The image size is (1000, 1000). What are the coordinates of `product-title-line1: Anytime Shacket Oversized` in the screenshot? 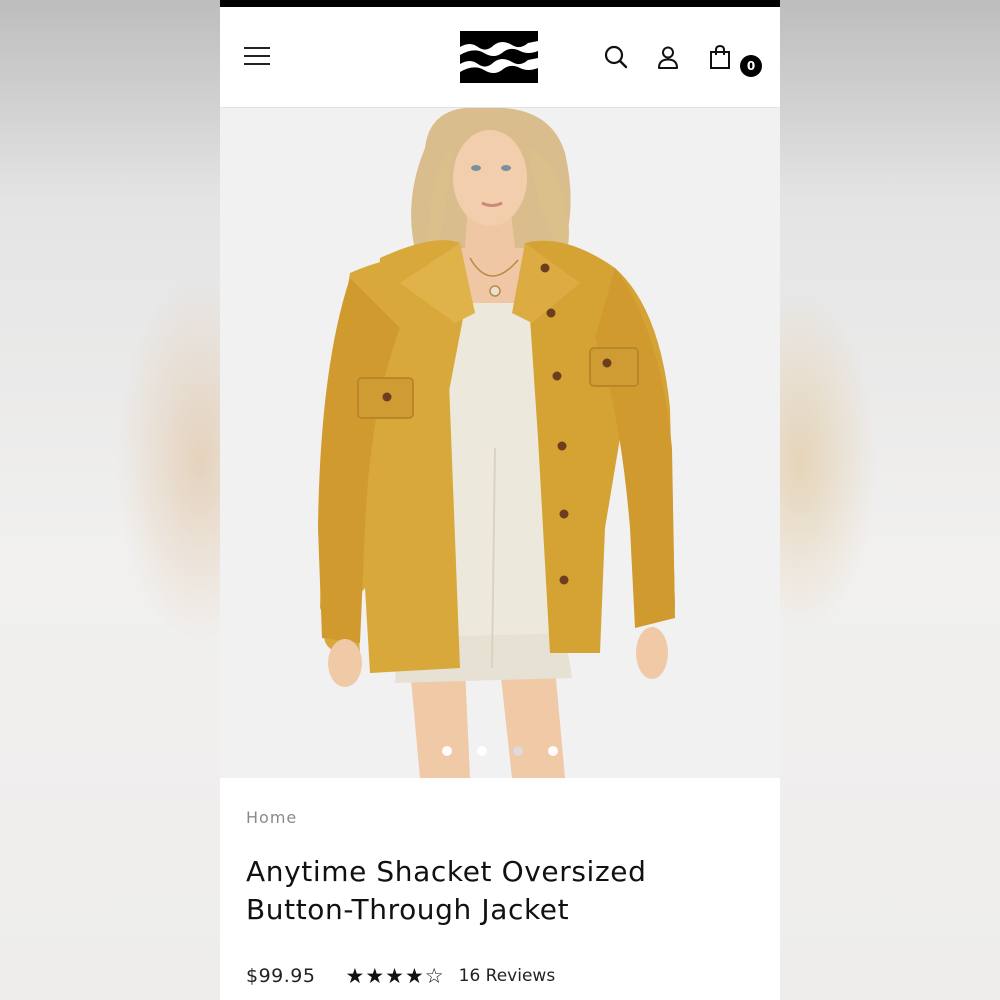 It's located at (446, 871).